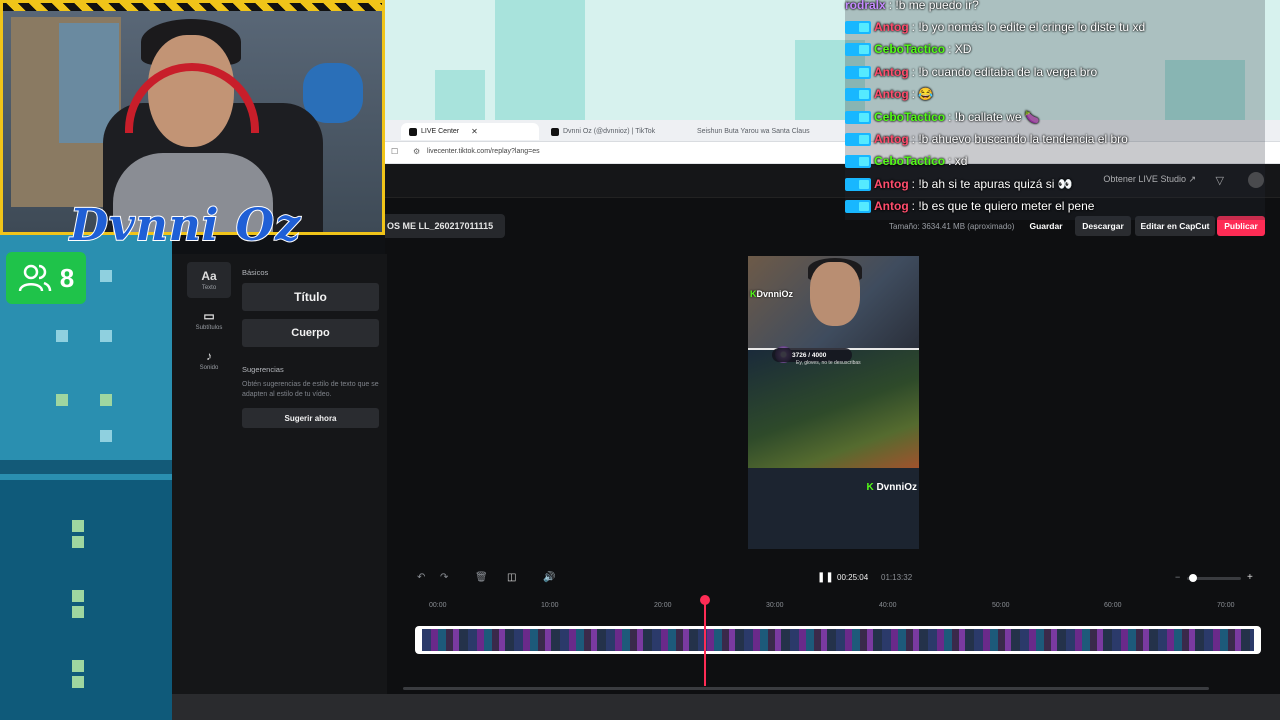 This screenshot has width=1280, height=720. What do you see at coordinates (255, 272) in the screenshot?
I see `basics-heading: Básicos` at bounding box center [255, 272].